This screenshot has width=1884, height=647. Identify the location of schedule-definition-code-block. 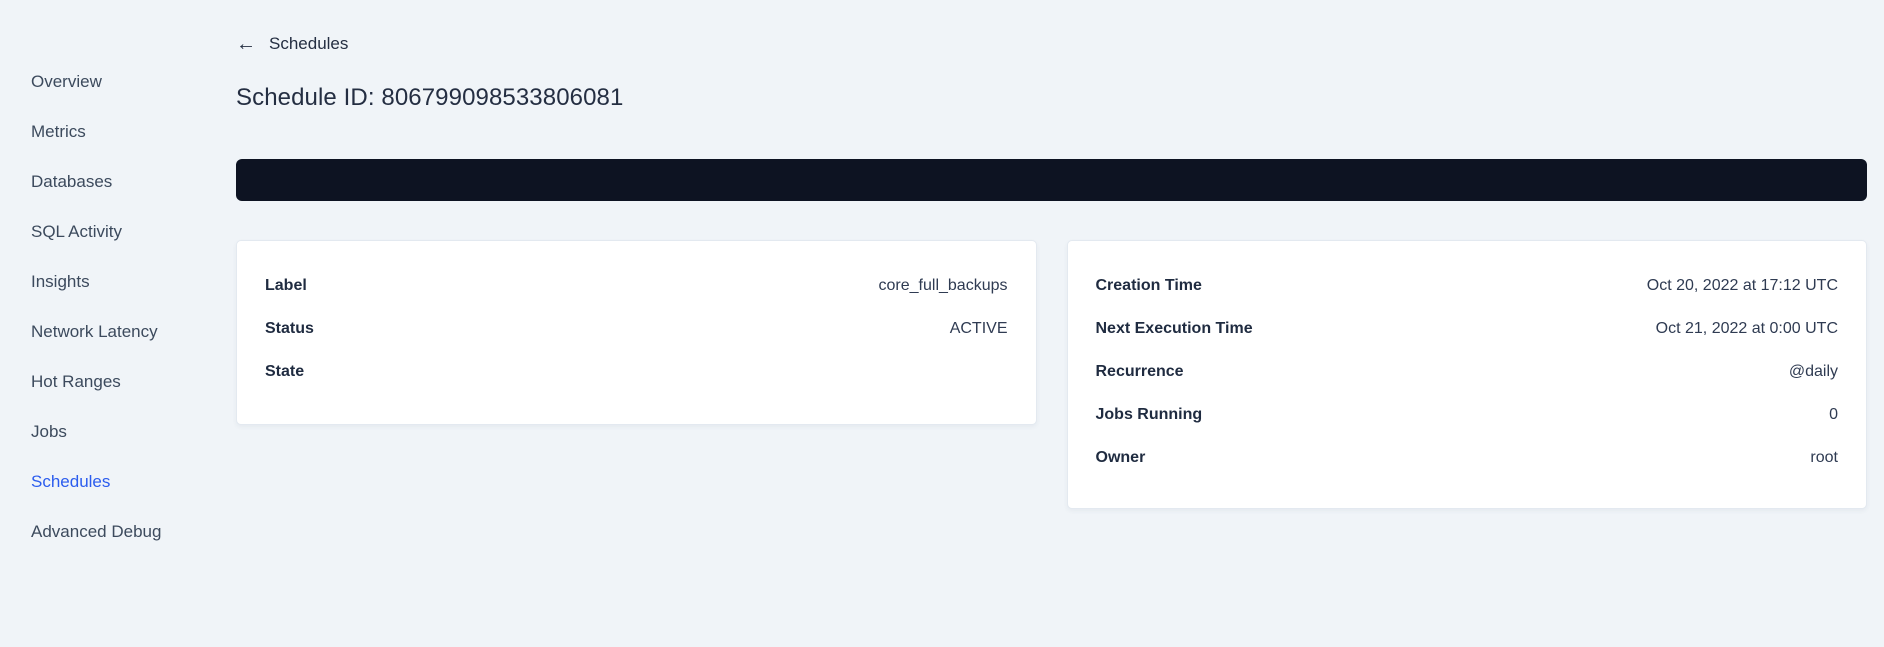
(1051, 180).